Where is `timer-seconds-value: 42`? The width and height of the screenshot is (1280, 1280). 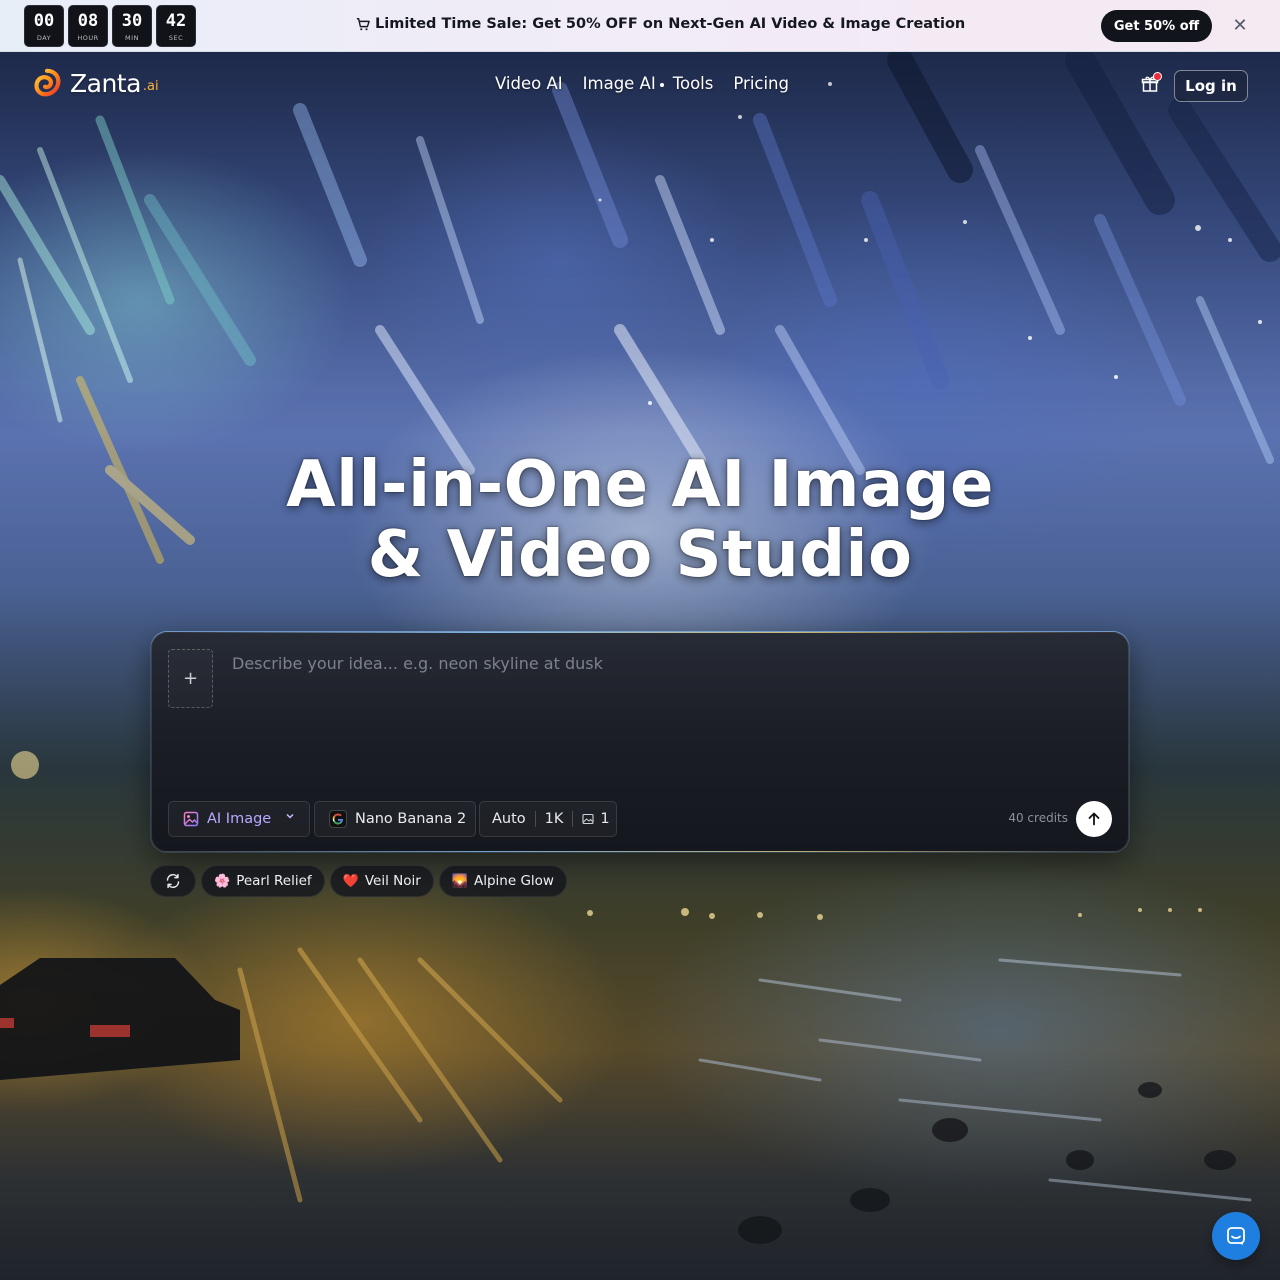 timer-seconds-value: 42 is located at coordinates (176, 20).